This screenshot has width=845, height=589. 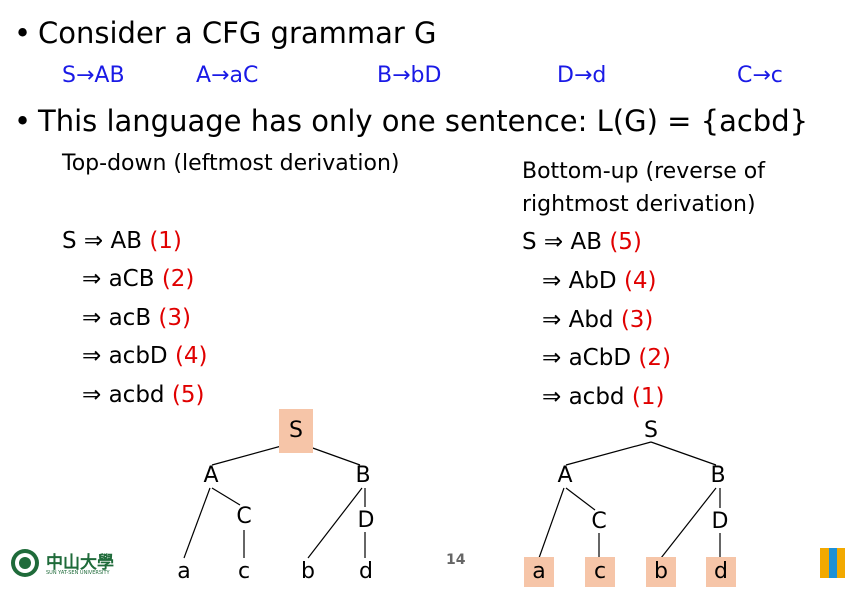 I want to click on tree-left-node-B: B, so click(x=363, y=475).